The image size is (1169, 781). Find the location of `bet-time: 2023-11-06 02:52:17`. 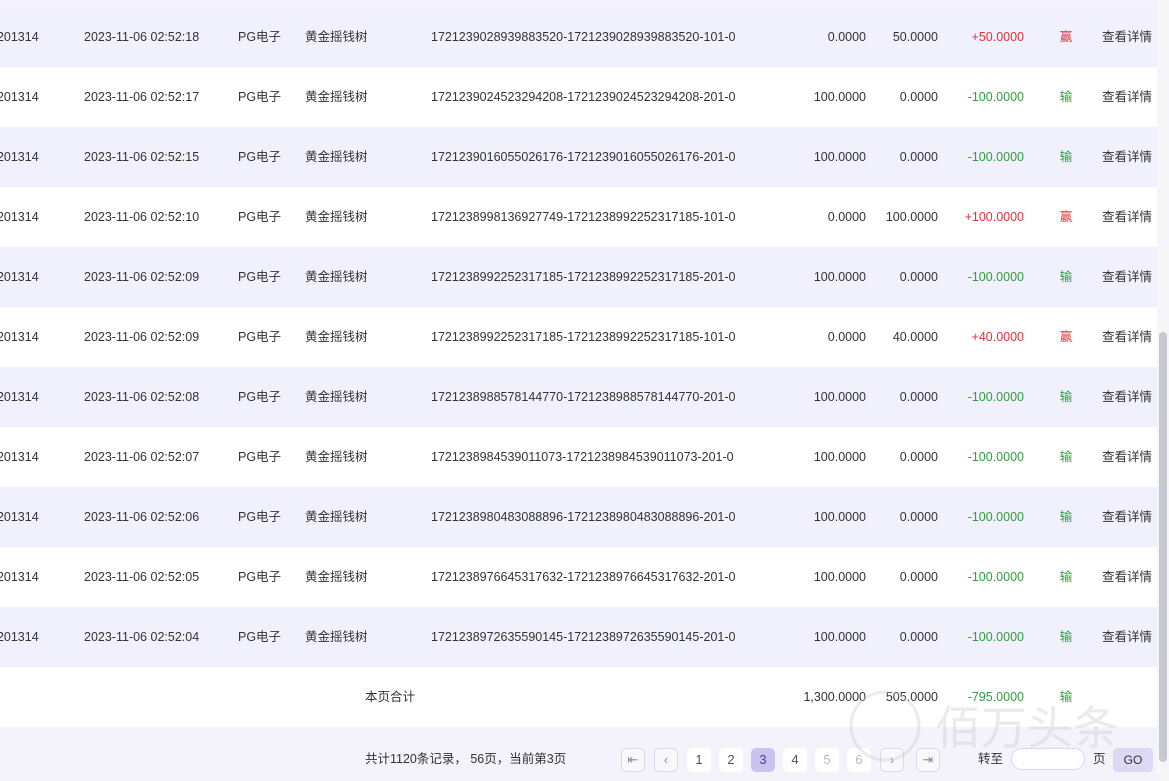

bet-time: 2023-11-06 02:52:17 is located at coordinates (142, 97).